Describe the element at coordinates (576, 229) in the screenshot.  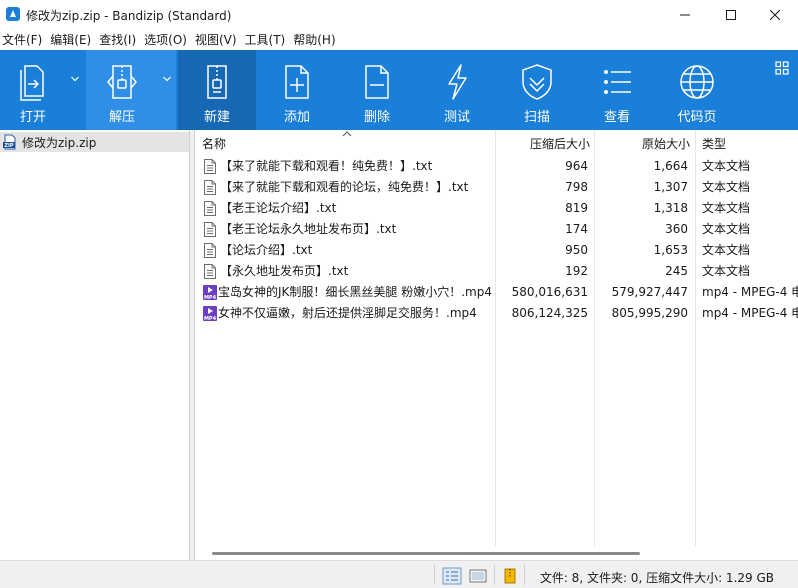
I see `file-packed-size: 174` at that location.